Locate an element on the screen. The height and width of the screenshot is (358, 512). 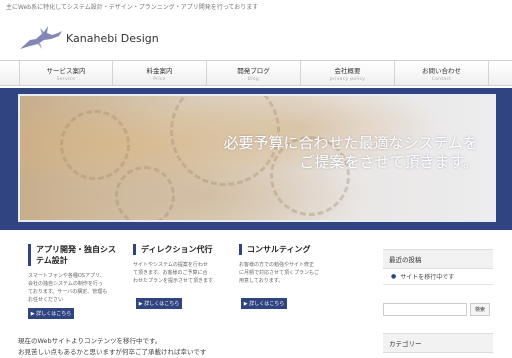
nav-label: お問い合わせ is located at coordinates (441, 70).